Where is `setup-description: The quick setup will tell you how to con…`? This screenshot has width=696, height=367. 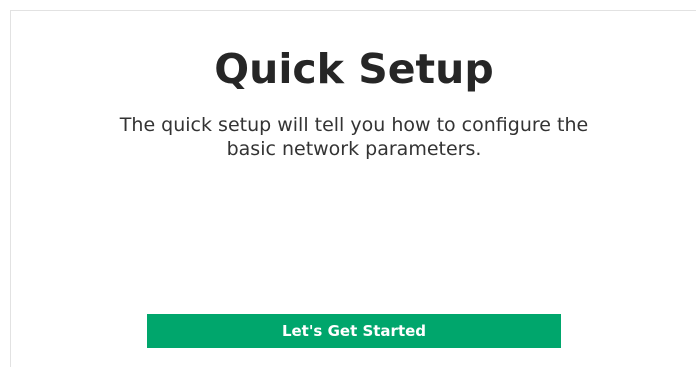
setup-description: The quick setup will tell you how to con… is located at coordinates (354, 137).